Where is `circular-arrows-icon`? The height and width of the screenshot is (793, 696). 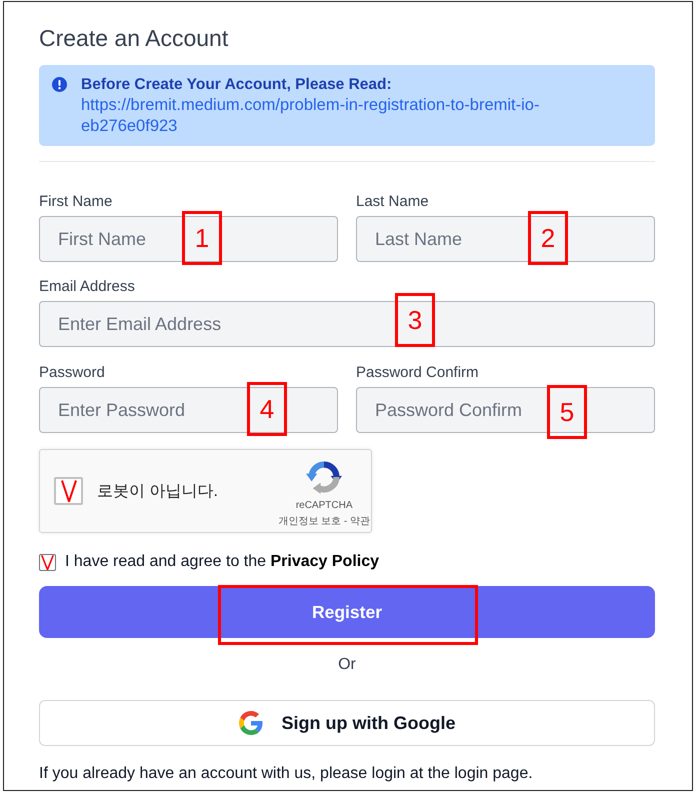 circular-arrows-icon is located at coordinates (324, 477).